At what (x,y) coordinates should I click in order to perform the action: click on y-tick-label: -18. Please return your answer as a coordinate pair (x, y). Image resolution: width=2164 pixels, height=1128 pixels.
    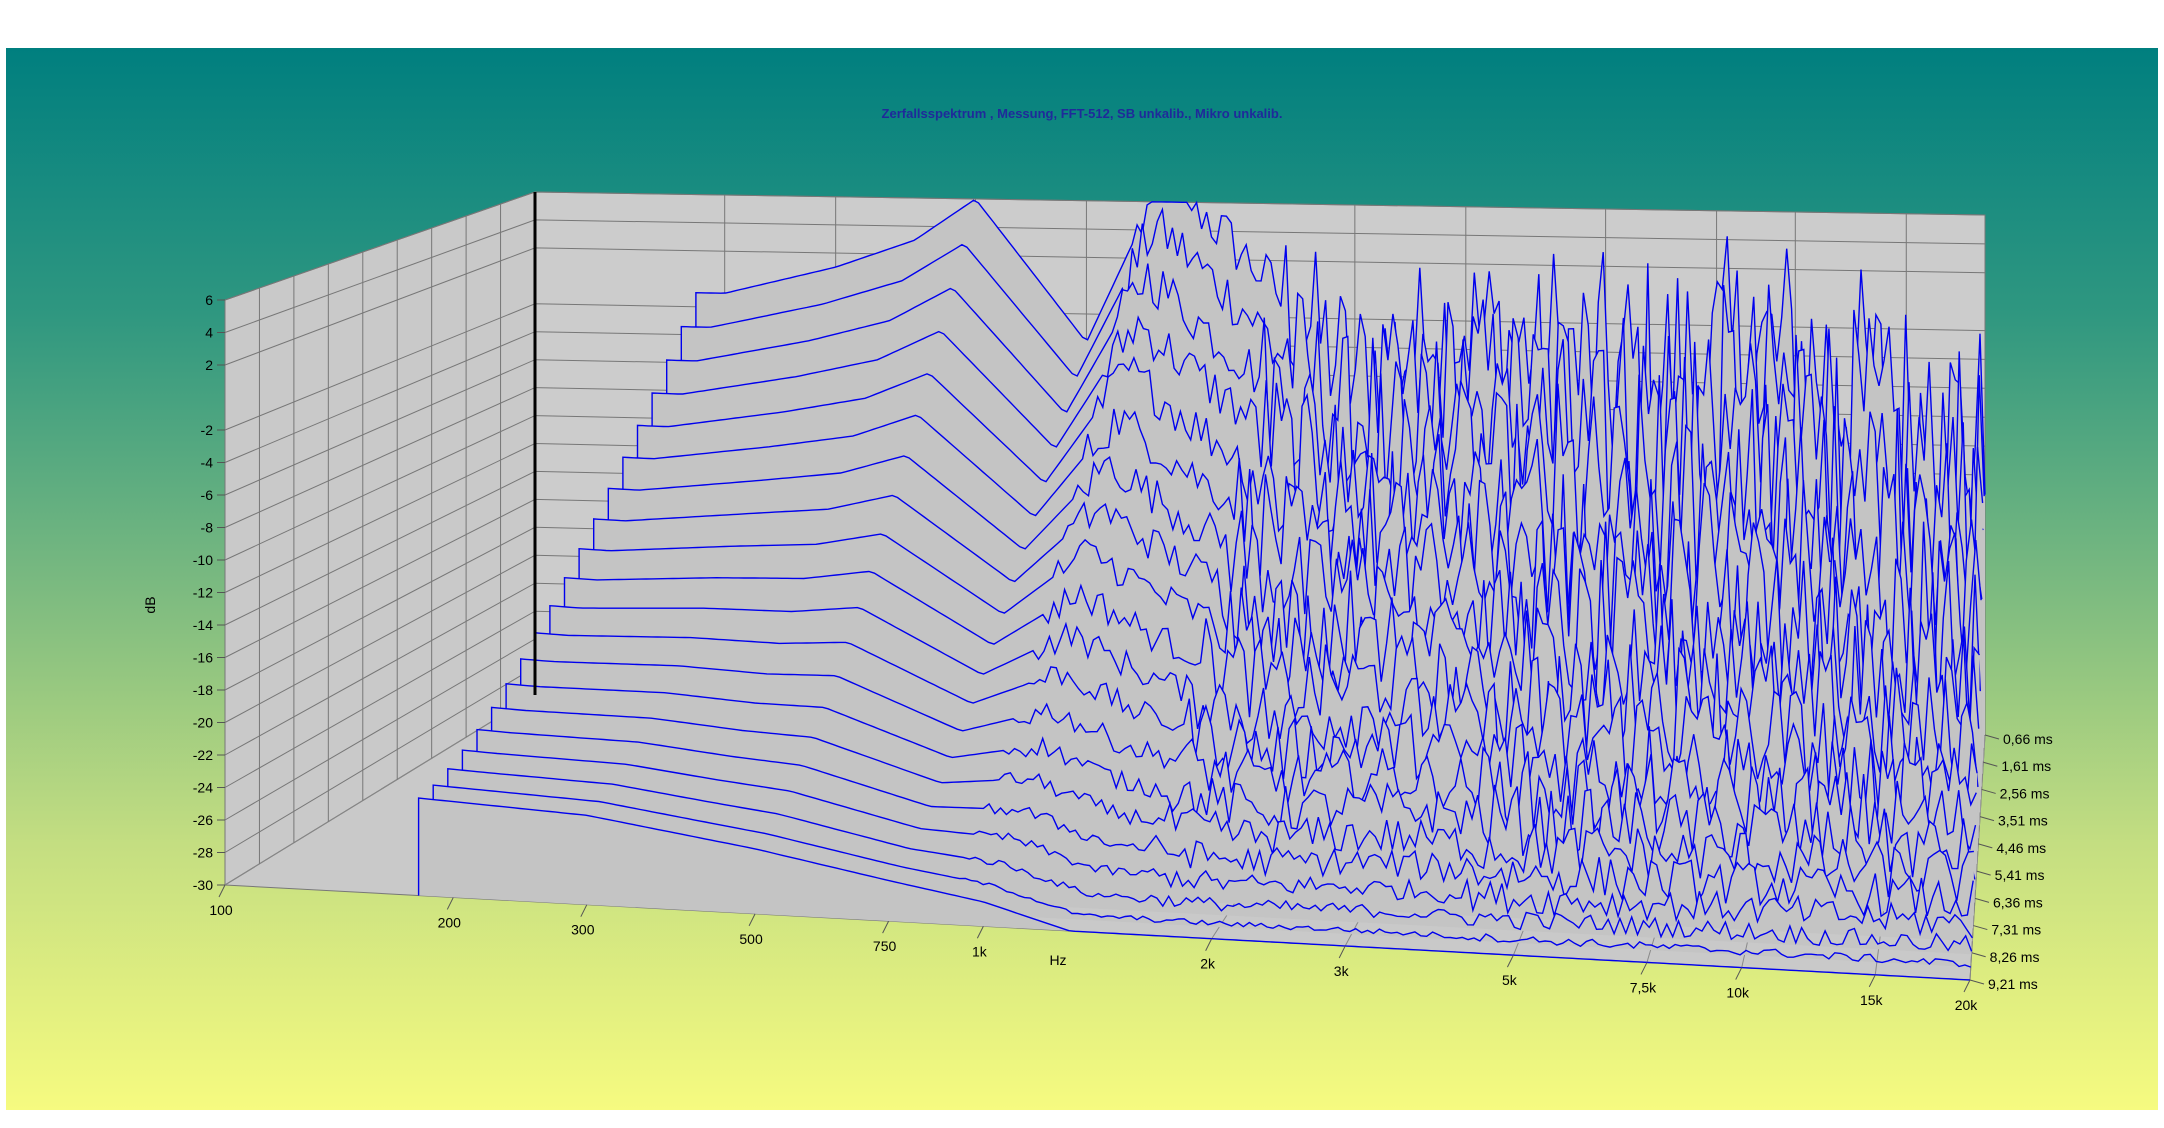
    Looking at the image, I should click on (203, 690).